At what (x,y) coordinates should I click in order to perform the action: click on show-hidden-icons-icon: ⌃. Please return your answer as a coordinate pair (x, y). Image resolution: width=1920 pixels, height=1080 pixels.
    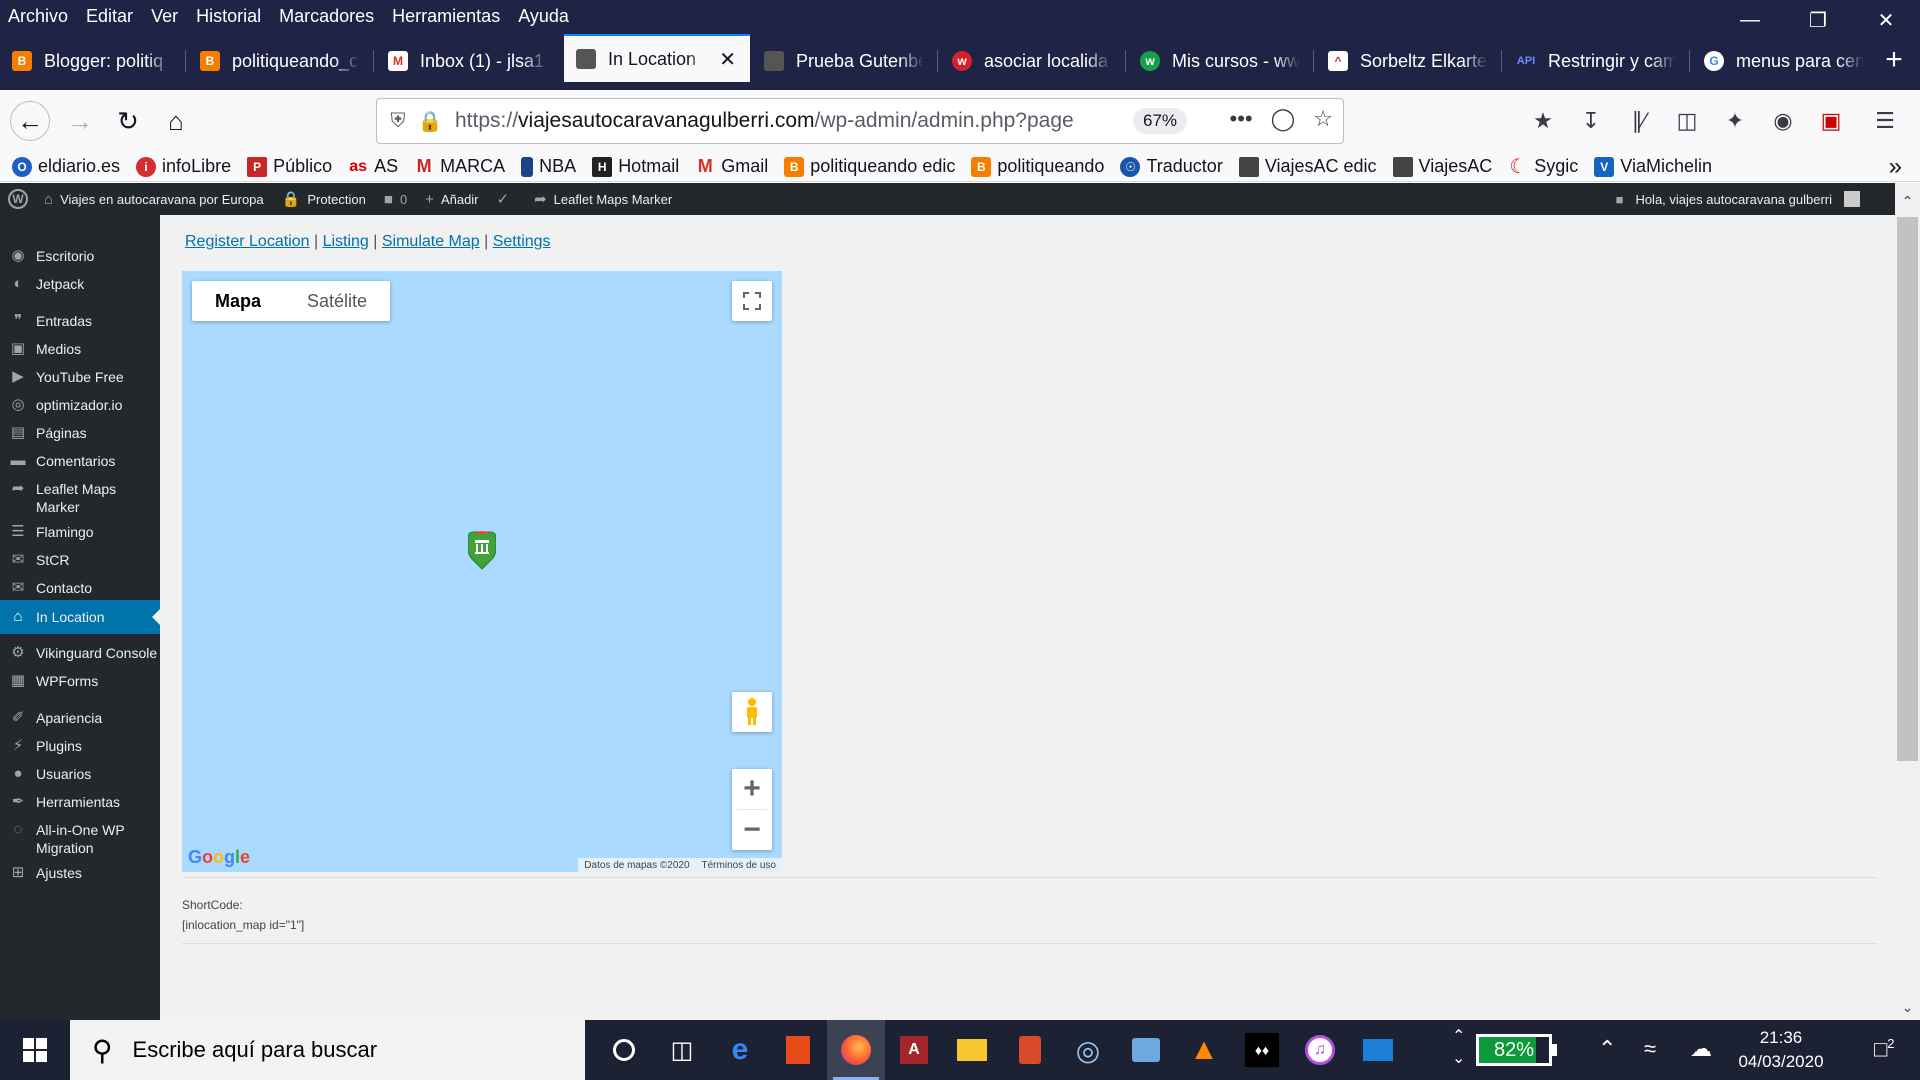
    Looking at the image, I should click on (1607, 1049).